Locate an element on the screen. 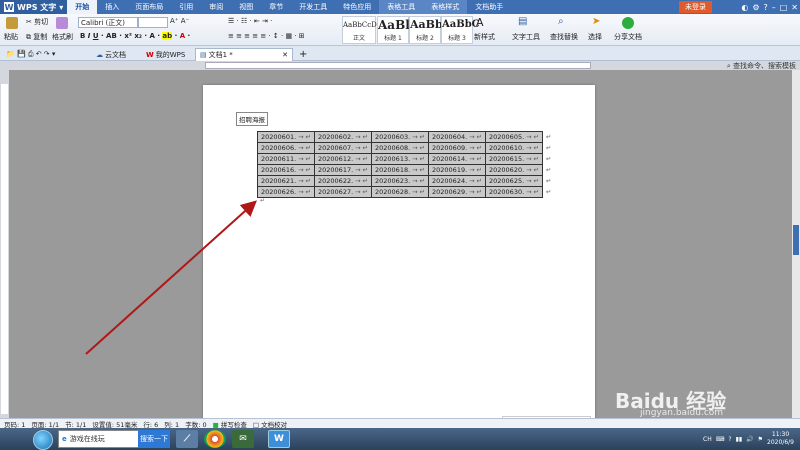 This screenshot has height=450, width=800. language-indicator: CH is located at coordinates (707, 439).